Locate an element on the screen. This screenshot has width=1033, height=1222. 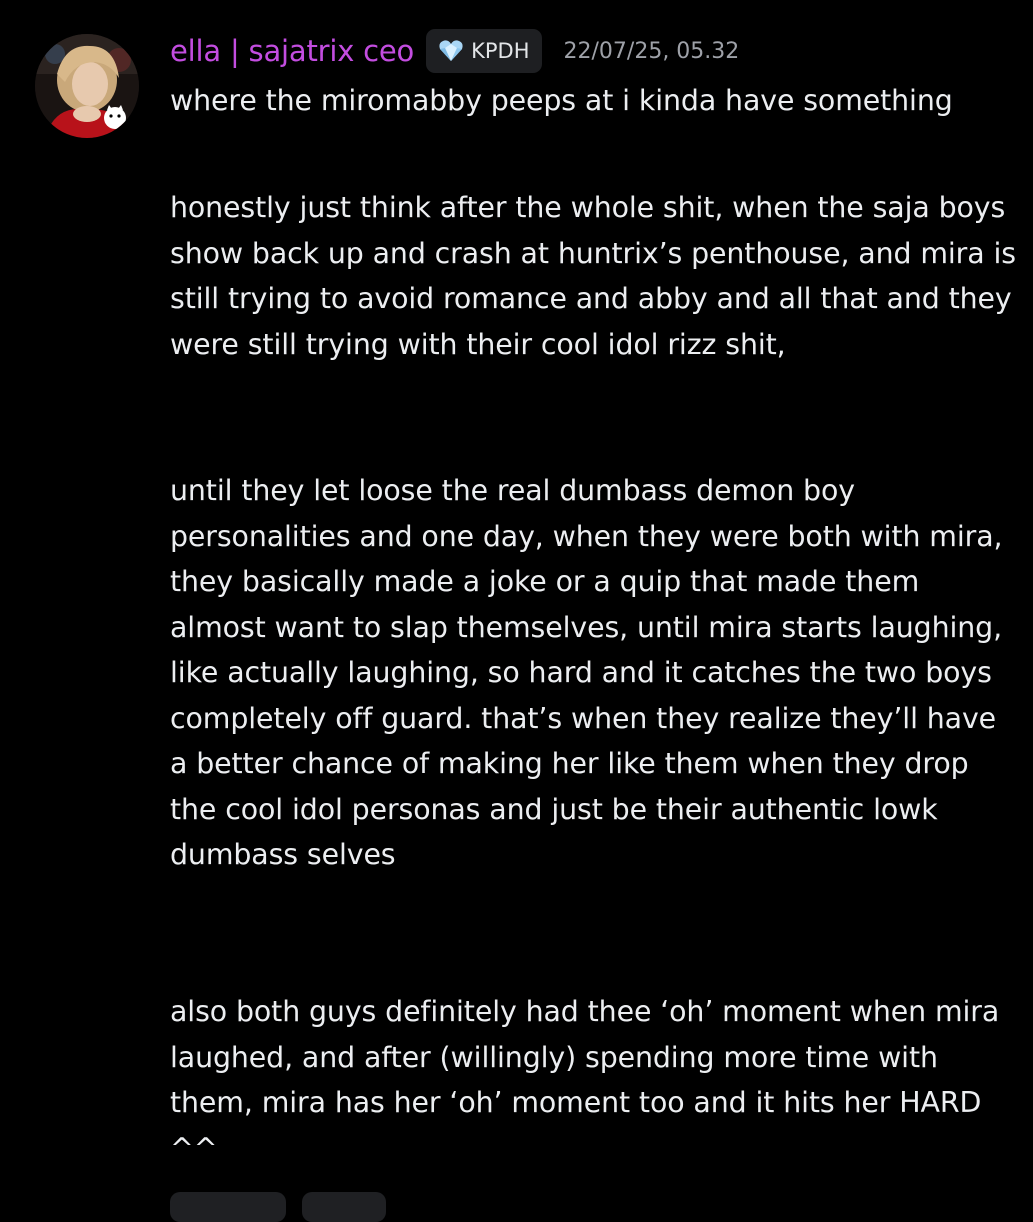
username: ella | sajatrix ceo is located at coordinates (292, 51).